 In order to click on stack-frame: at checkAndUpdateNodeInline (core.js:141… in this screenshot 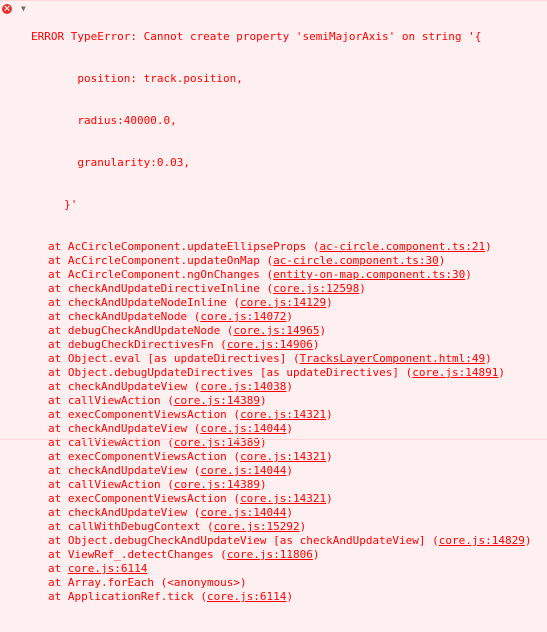, I will do `click(289, 303)`.